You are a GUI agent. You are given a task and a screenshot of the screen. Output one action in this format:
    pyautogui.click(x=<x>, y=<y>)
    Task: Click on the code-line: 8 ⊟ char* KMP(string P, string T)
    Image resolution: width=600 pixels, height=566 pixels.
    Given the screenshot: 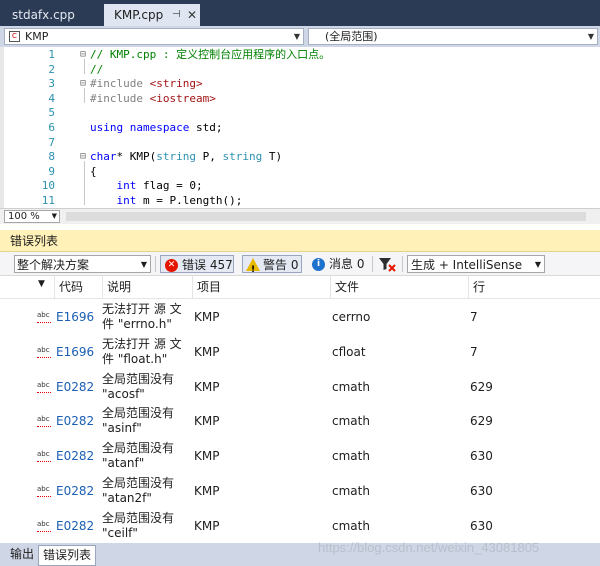 What is the action you would take?
    pyautogui.click(x=300, y=157)
    